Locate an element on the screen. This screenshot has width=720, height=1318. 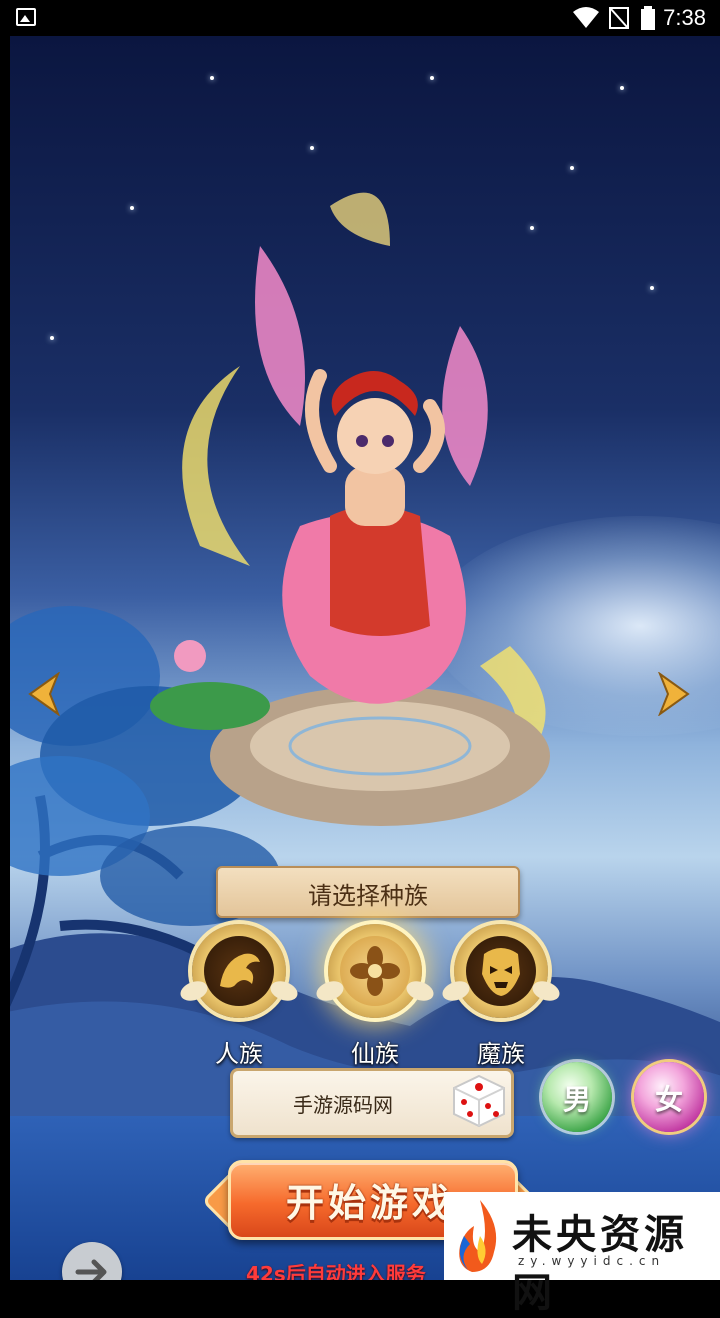
next-character-arrow is located at coordinates (674, 694).